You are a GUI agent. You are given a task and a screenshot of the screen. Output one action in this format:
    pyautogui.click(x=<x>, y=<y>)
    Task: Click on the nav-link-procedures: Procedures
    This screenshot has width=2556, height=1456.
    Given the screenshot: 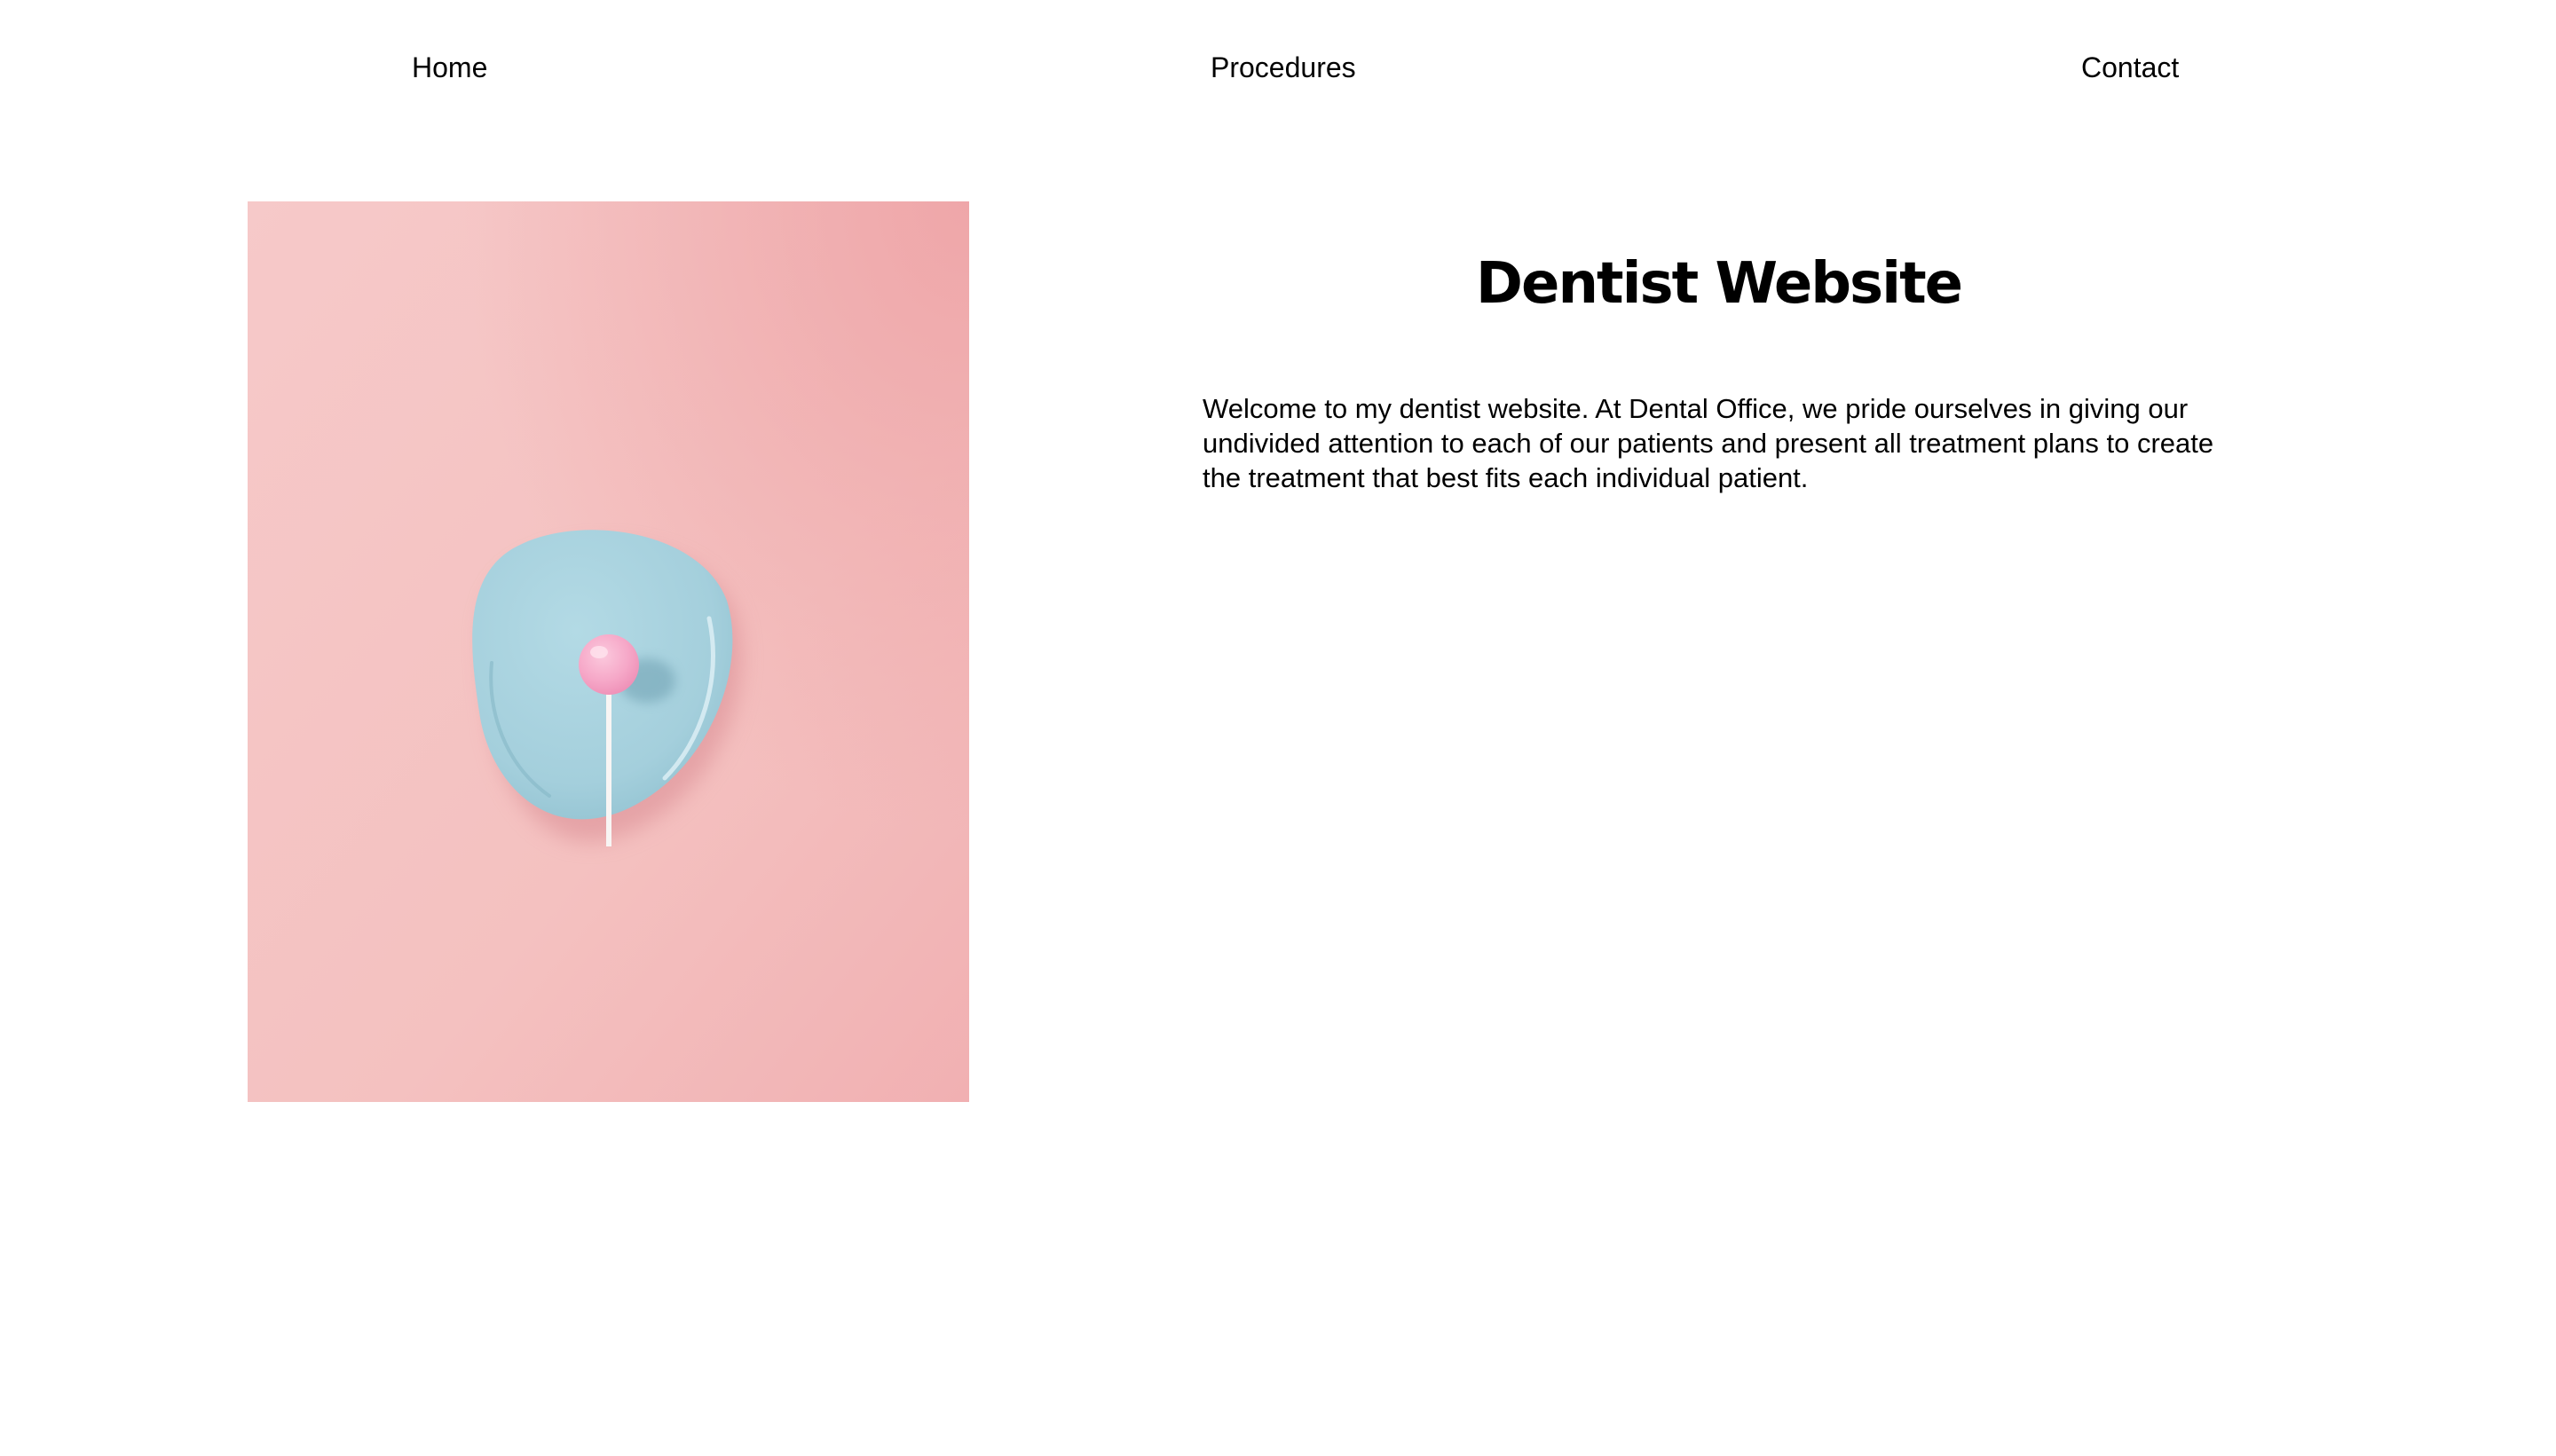 What is the action you would take?
    pyautogui.click(x=1283, y=67)
    